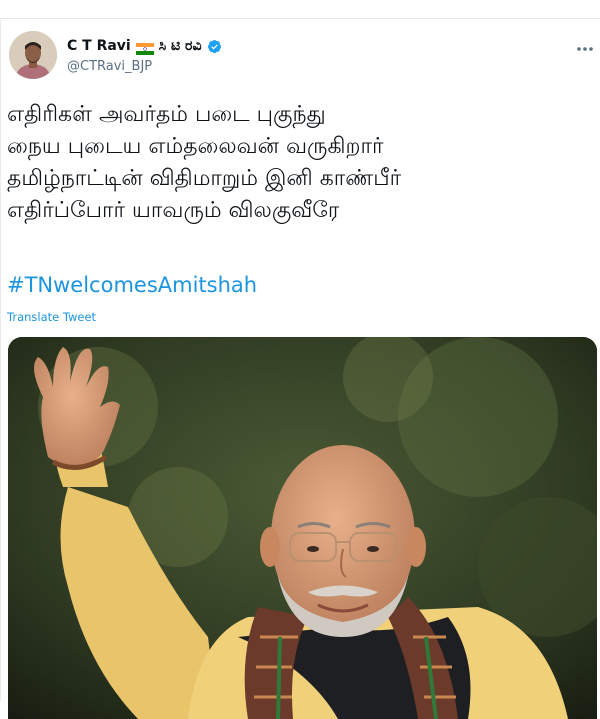 The image size is (600, 719). Describe the element at coordinates (214, 46) in the screenshot. I see `verified-badge-icon` at that location.